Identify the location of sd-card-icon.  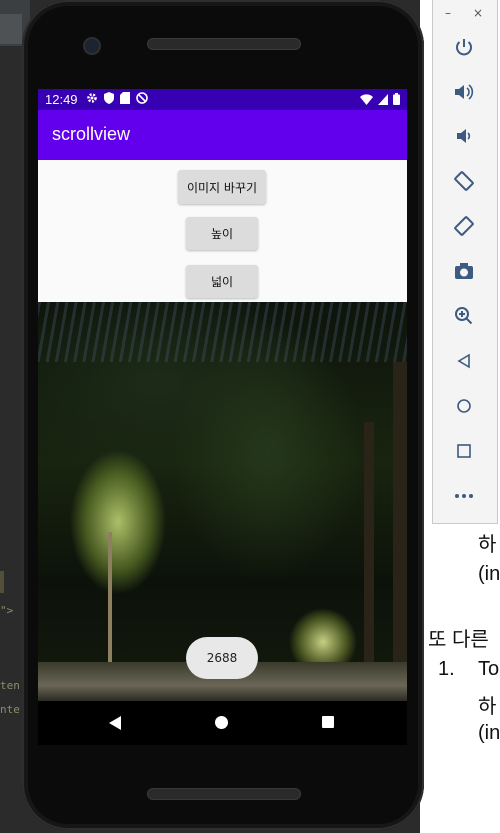
(125, 99).